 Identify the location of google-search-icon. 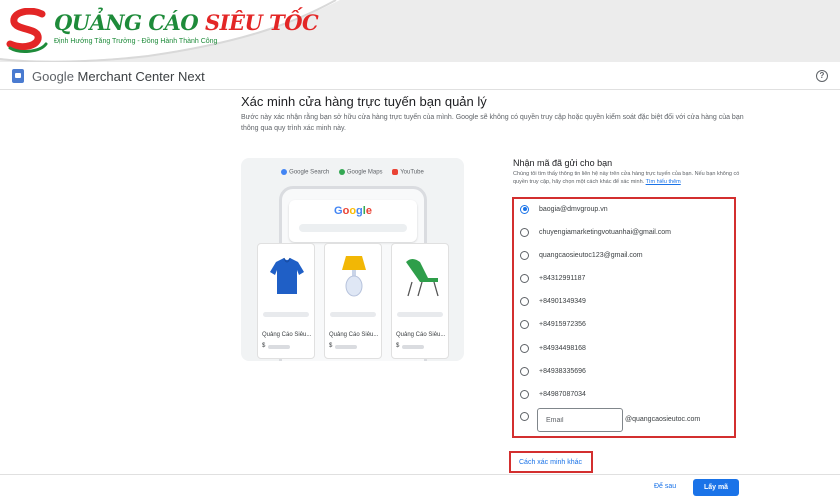
(284, 172).